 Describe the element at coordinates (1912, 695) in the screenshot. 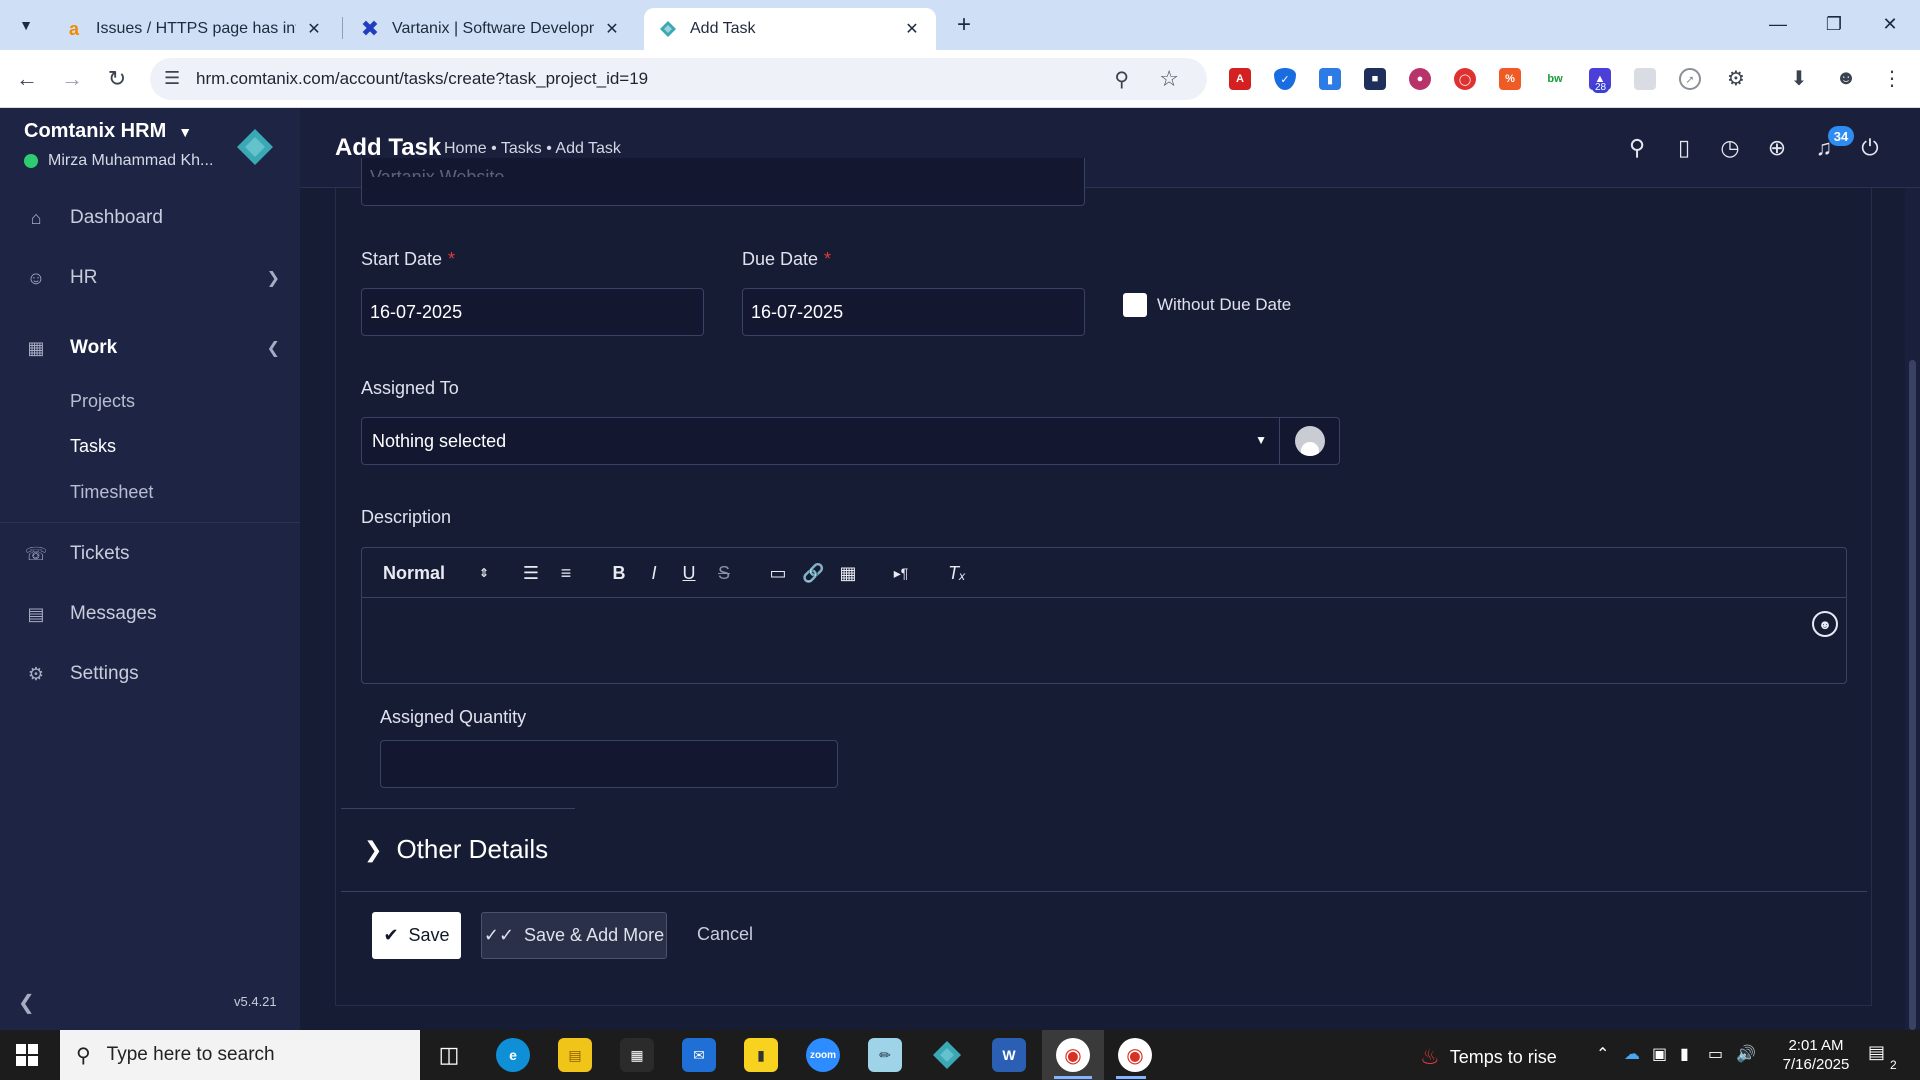

I see `page-scrollbar-thumb` at that location.